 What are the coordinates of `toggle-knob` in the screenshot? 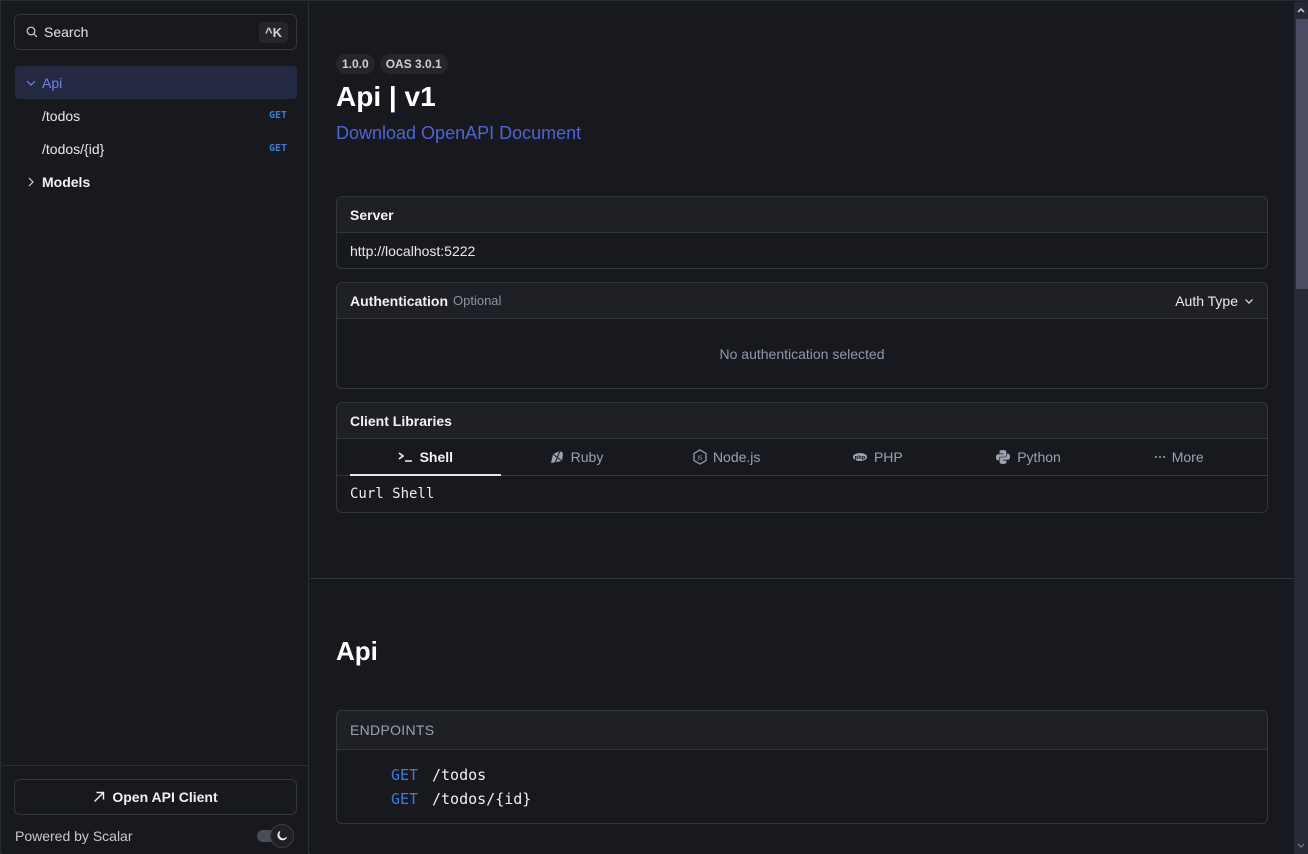 It's located at (282, 836).